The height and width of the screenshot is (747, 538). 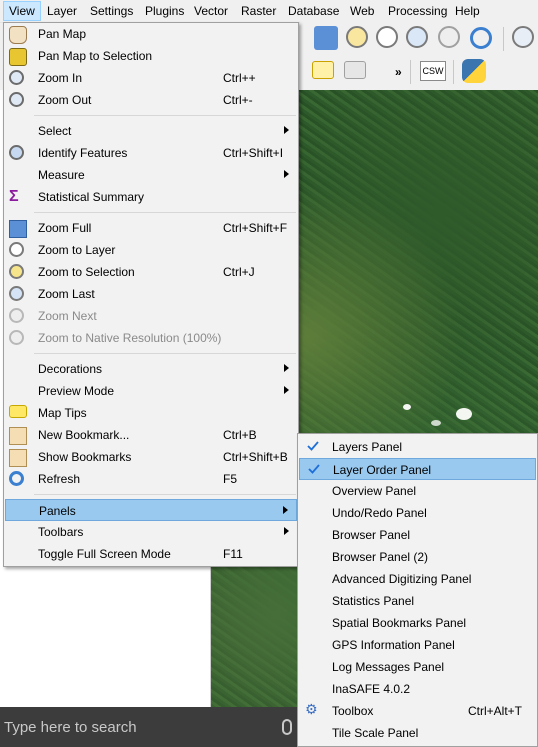 What do you see at coordinates (371, 535) in the screenshot?
I see `panels-menu-item-label: Browser Panel` at bounding box center [371, 535].